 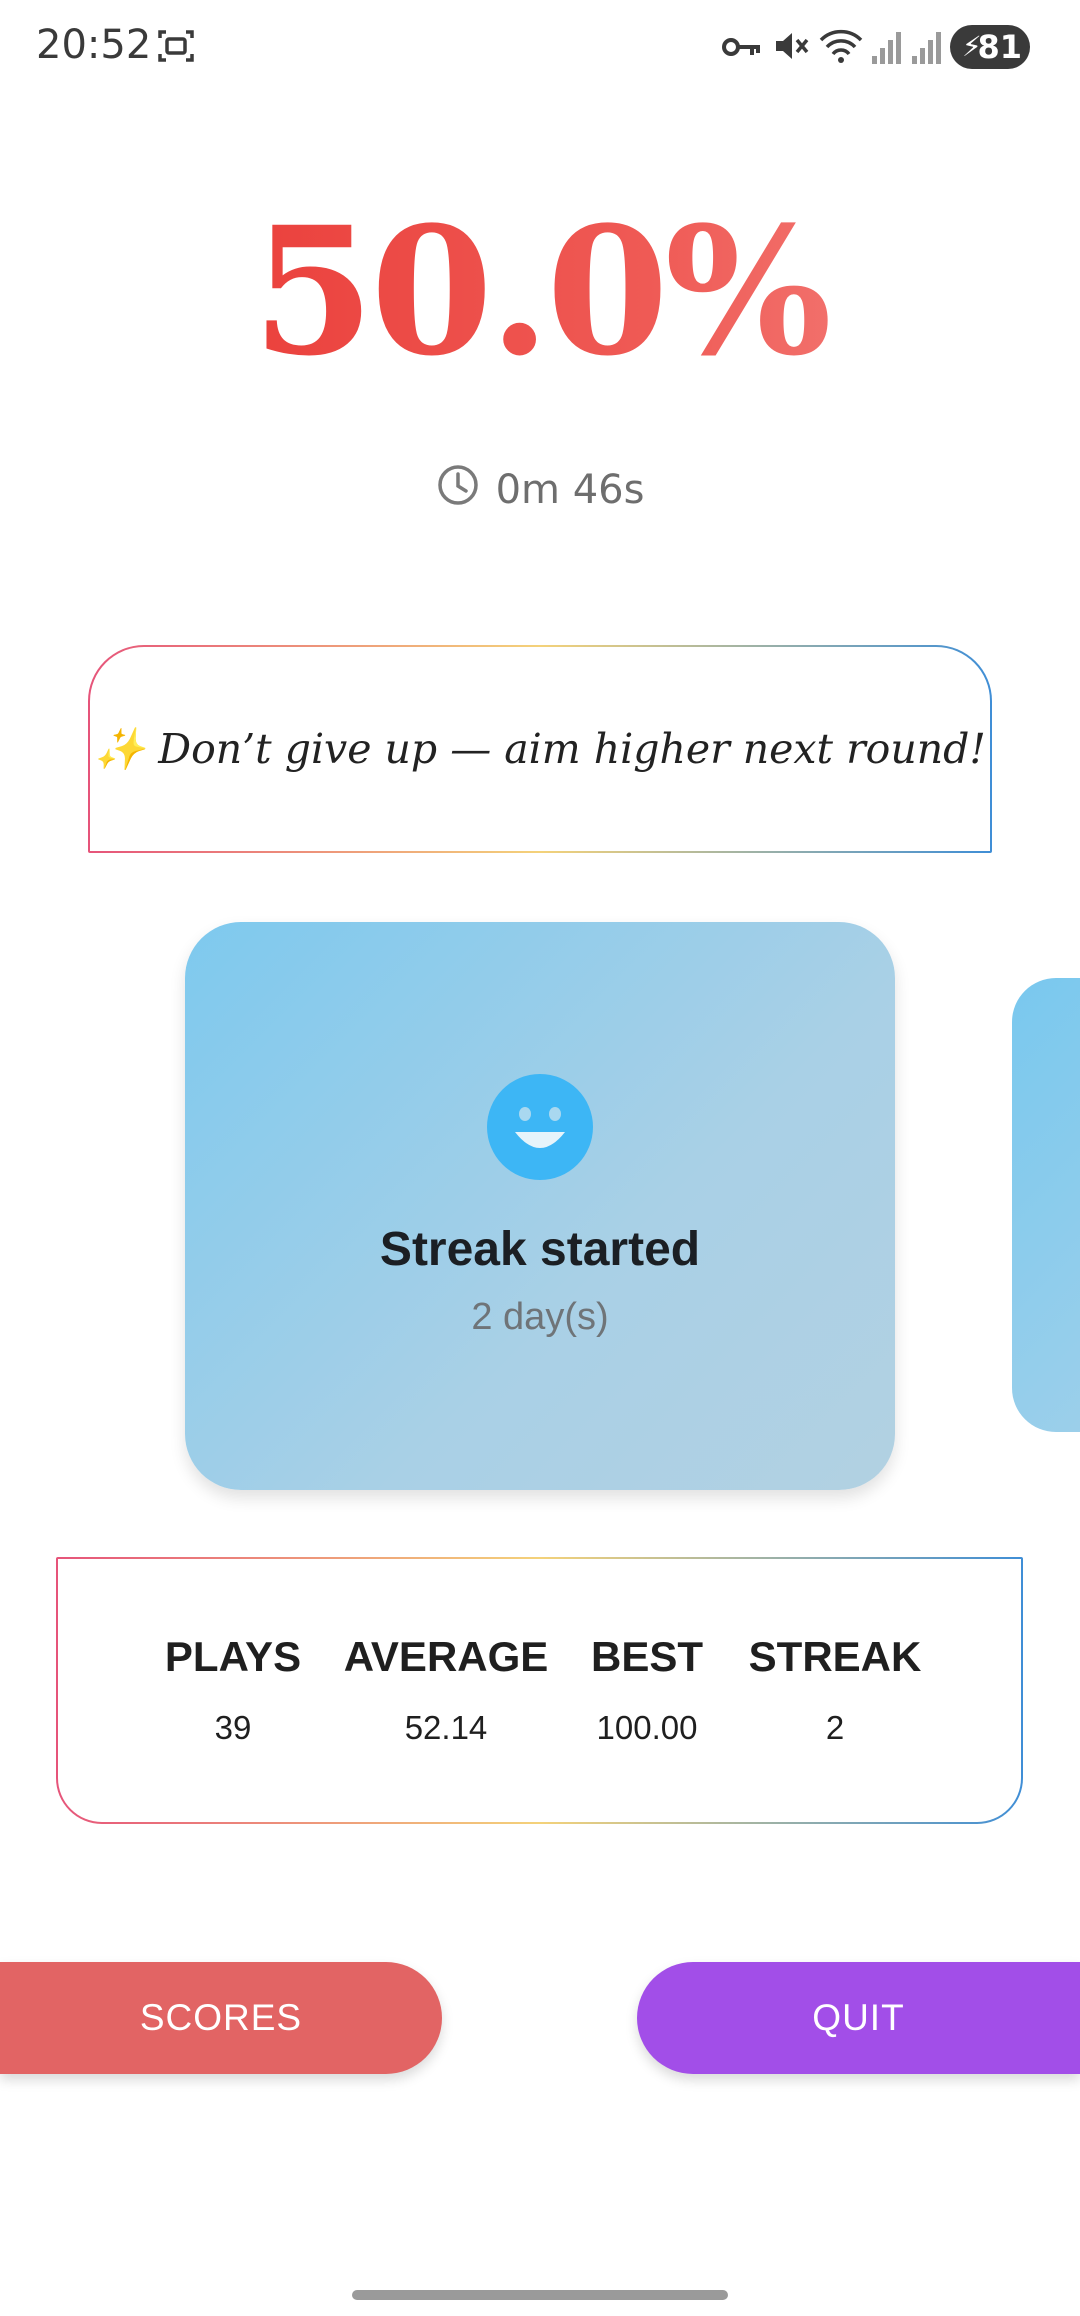 What do you see at coordinates (221, 2018) in the screenshot?
I see `scores-button: SCORES` at bounding box center [221, 2018].